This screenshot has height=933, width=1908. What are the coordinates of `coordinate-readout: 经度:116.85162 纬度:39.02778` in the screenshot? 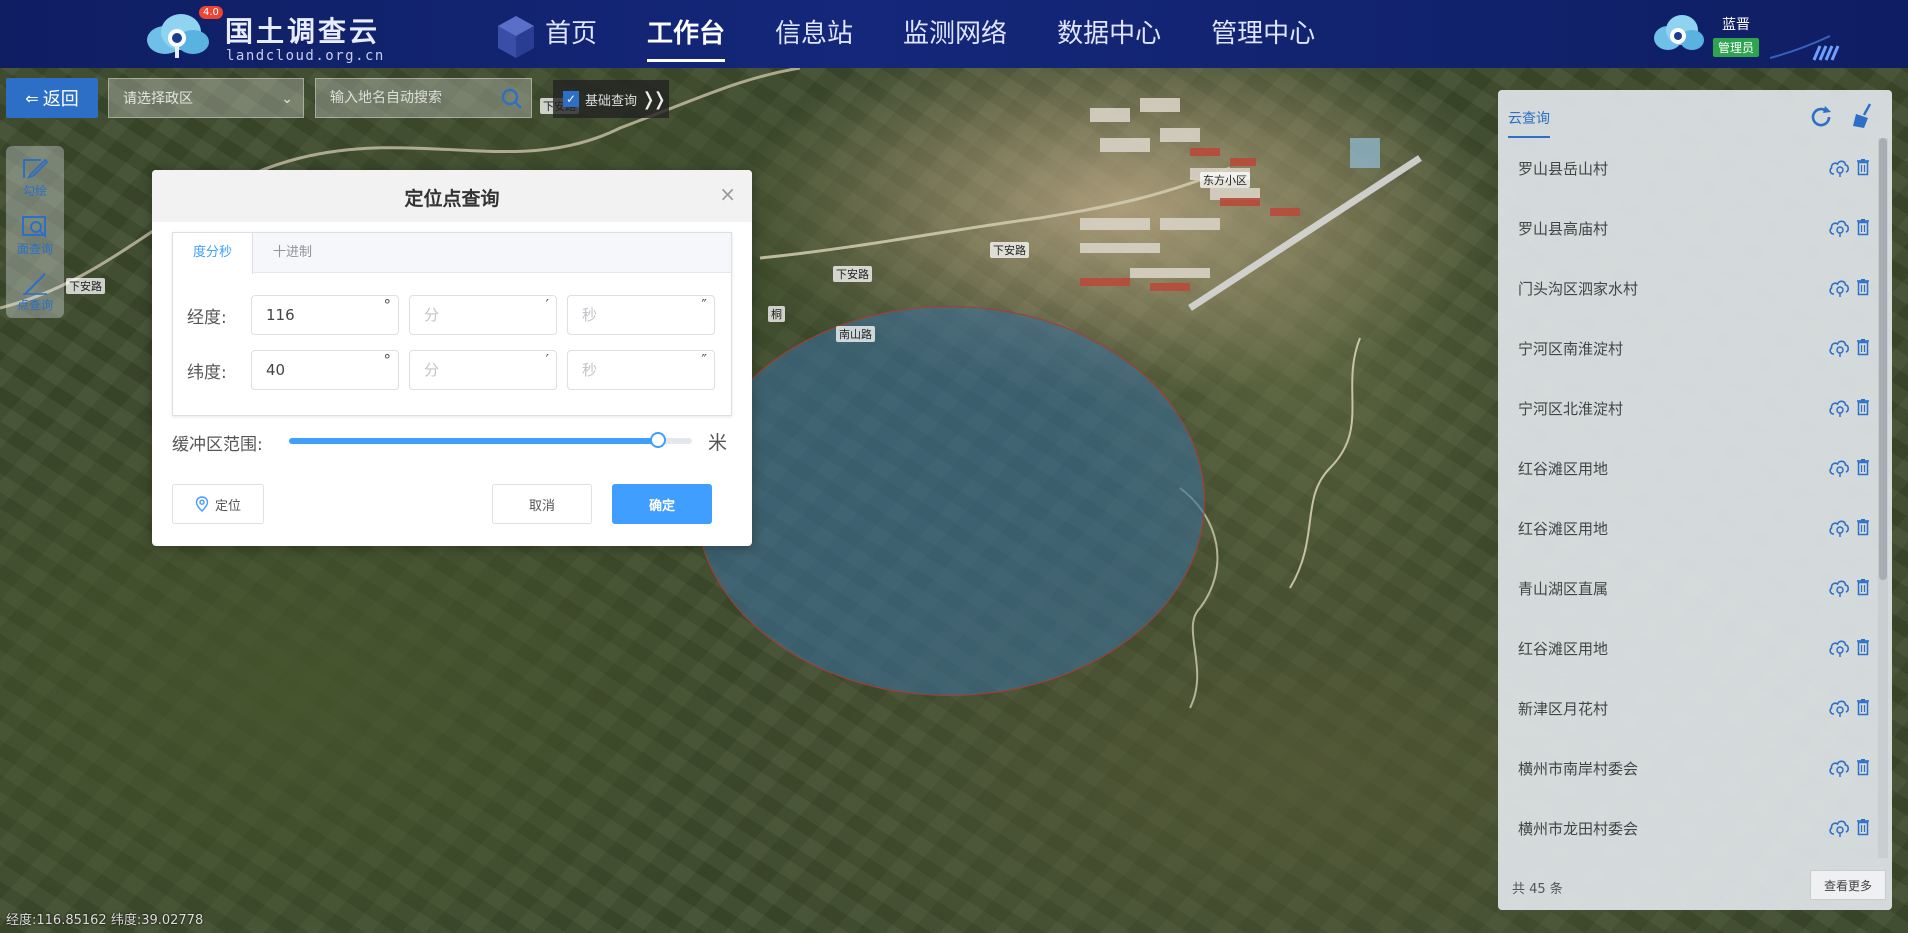 It's located at (105, 920).